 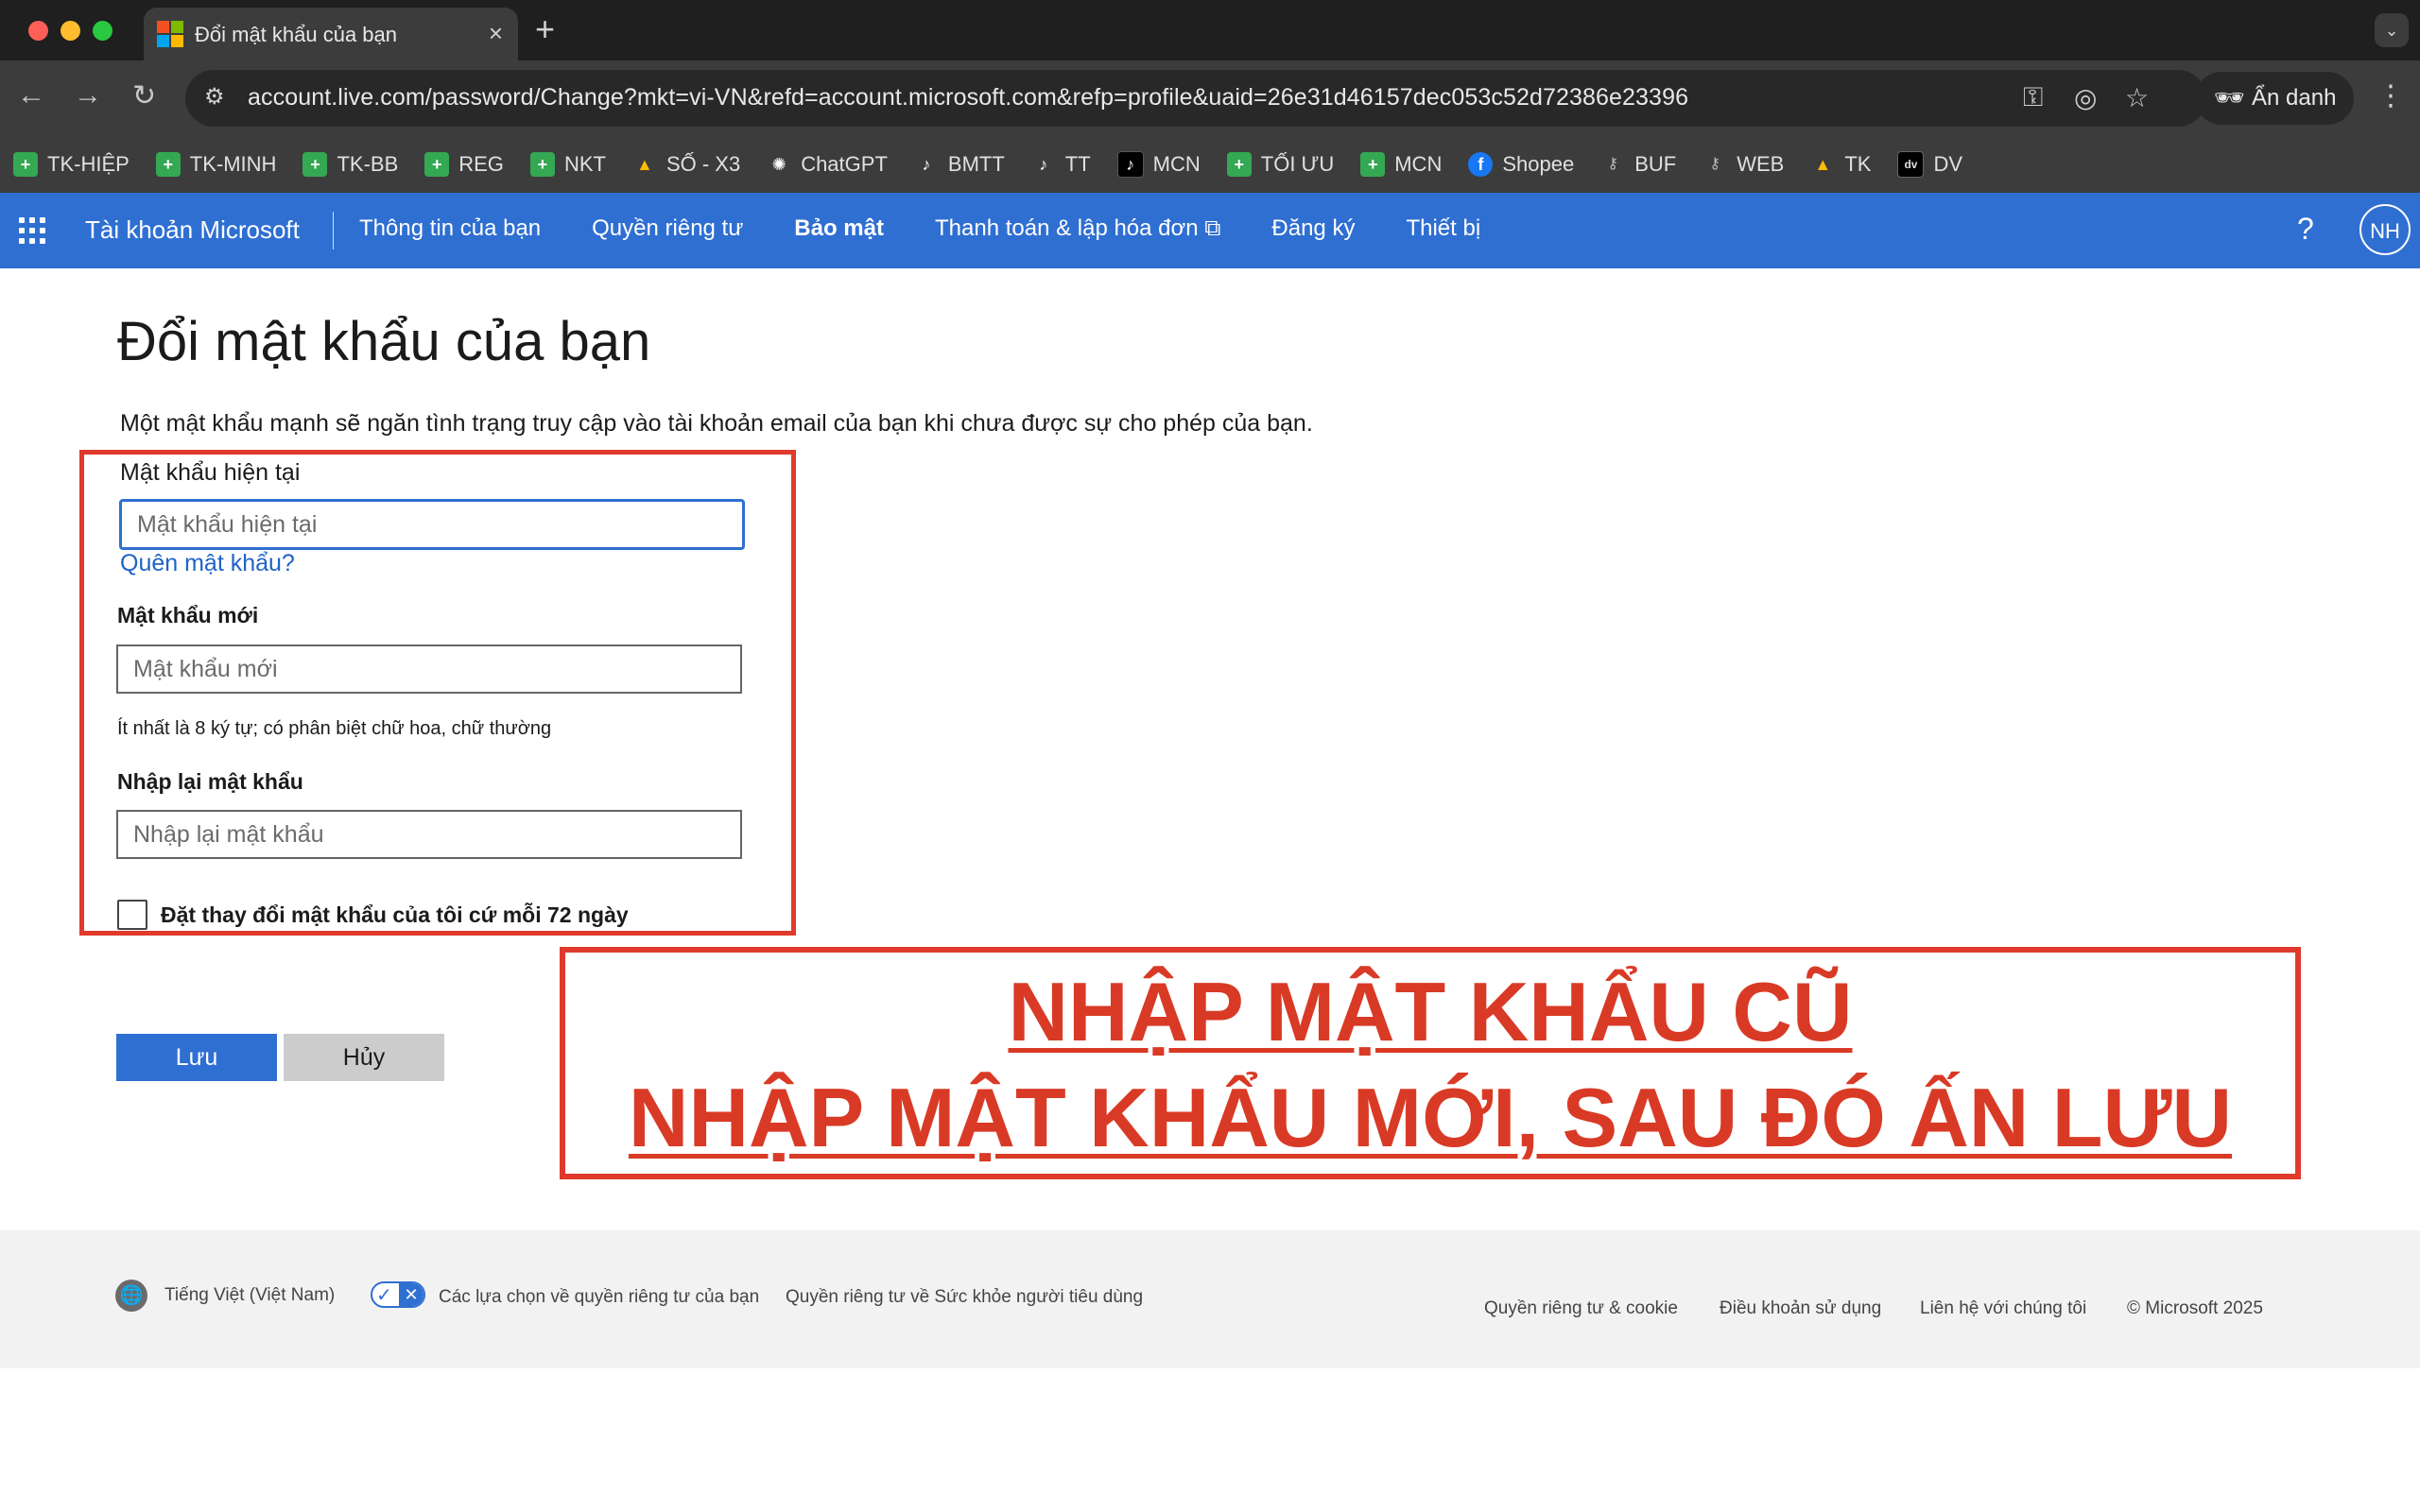 I want to click on eye-off-icon: ◎, so click(x=2085, y=97).